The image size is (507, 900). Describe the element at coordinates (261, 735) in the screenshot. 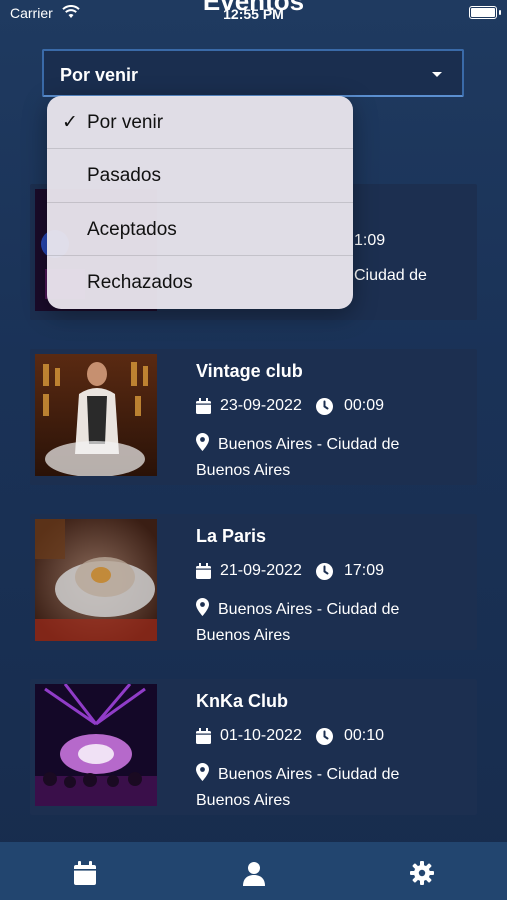

I see `event-date: 01-10-2022` at that location.